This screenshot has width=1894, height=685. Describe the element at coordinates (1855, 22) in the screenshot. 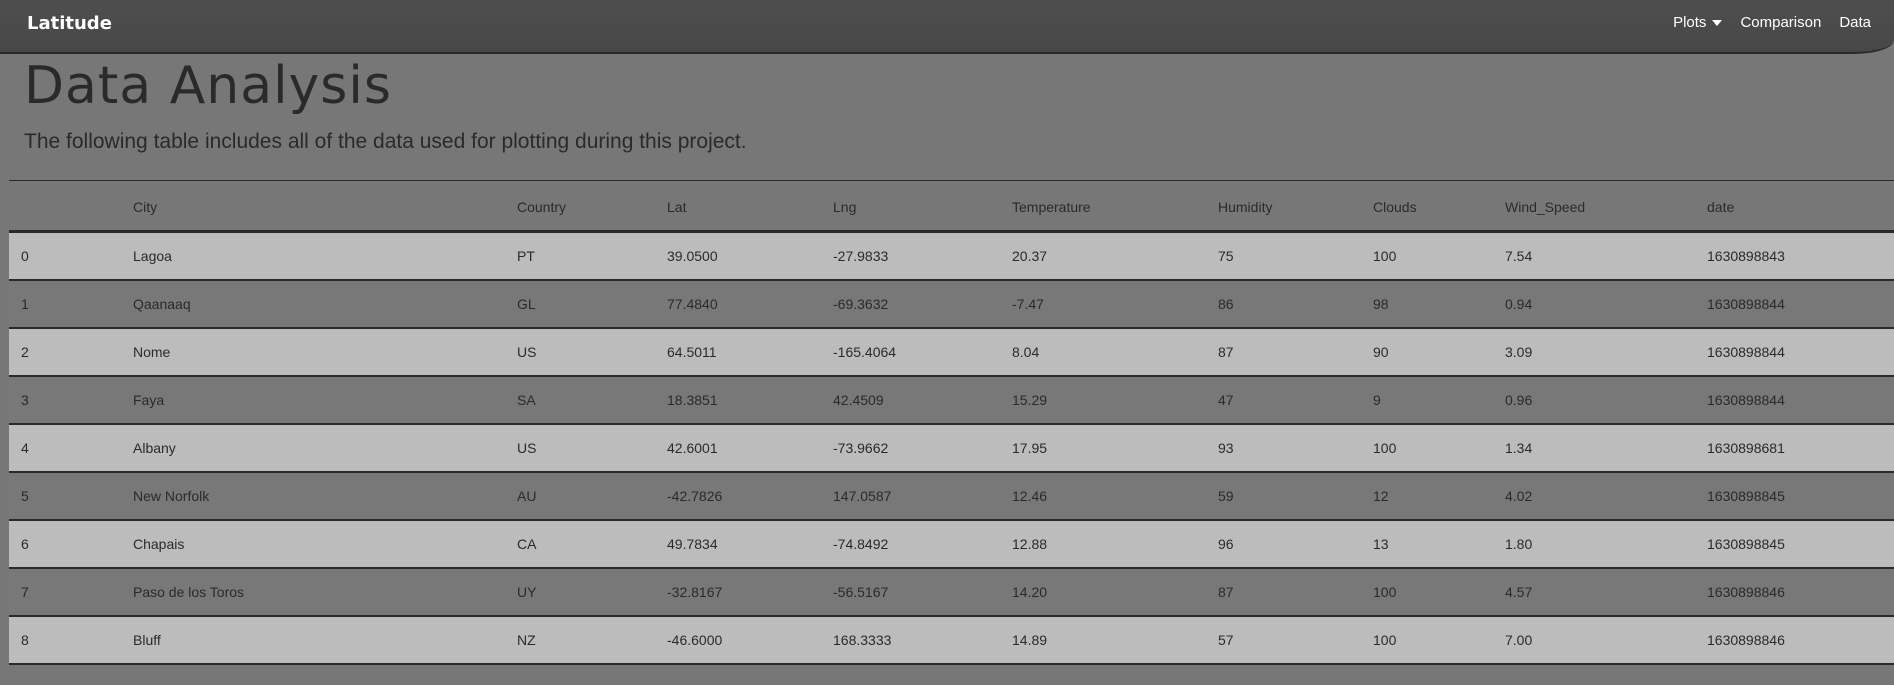

I see `nav-item-data: Data` at that location.